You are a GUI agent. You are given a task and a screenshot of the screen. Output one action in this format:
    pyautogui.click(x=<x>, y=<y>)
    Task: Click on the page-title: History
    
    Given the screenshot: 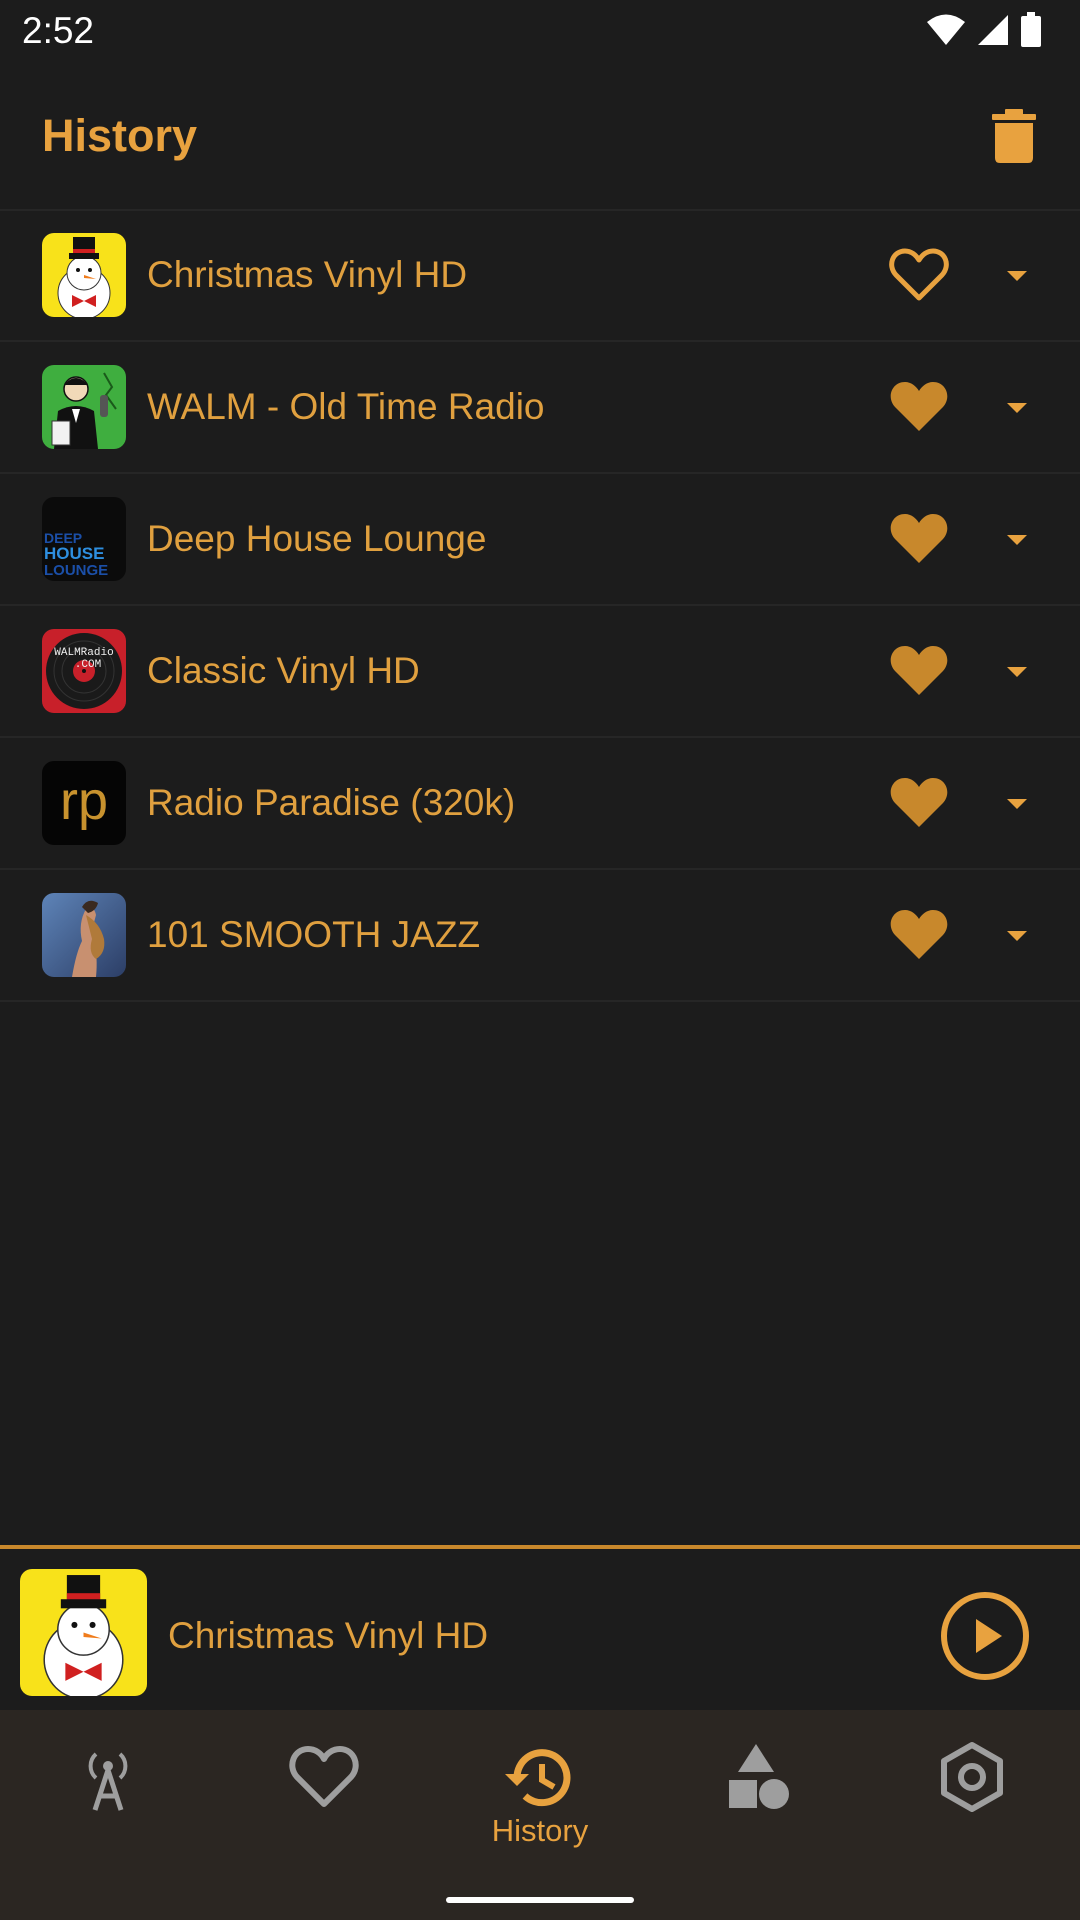 What is the action you would take?
    pyautogui.click(x=120, y=135)
    